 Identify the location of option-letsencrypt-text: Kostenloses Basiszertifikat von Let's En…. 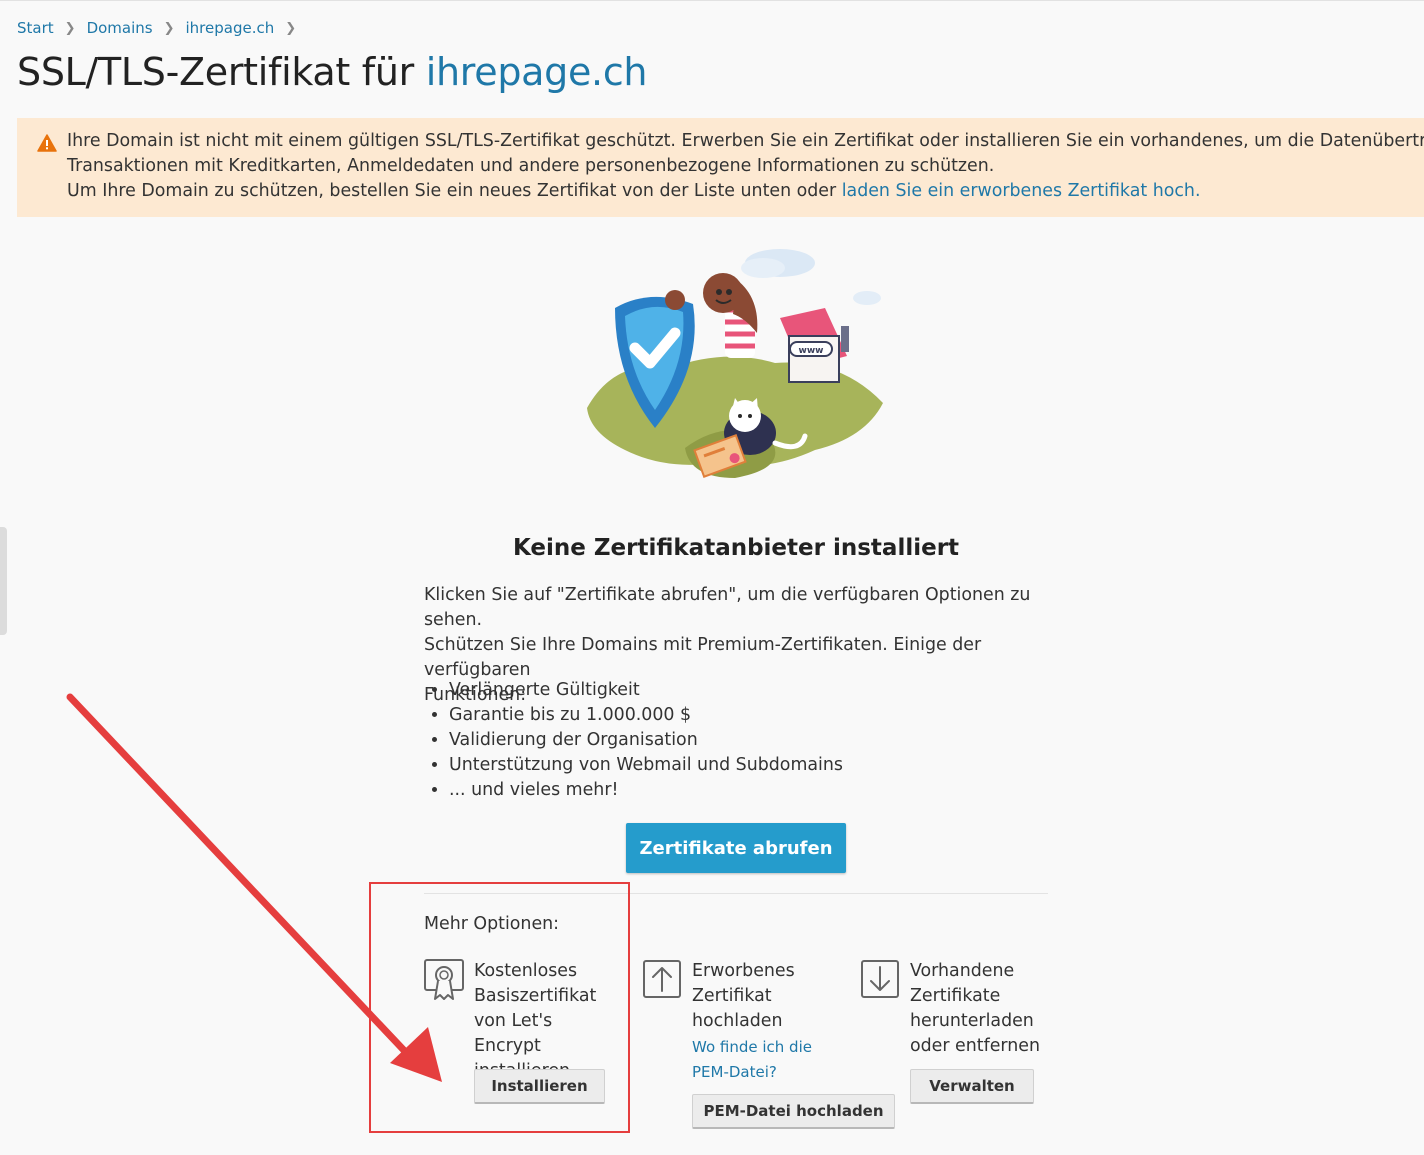
(549, 1021).